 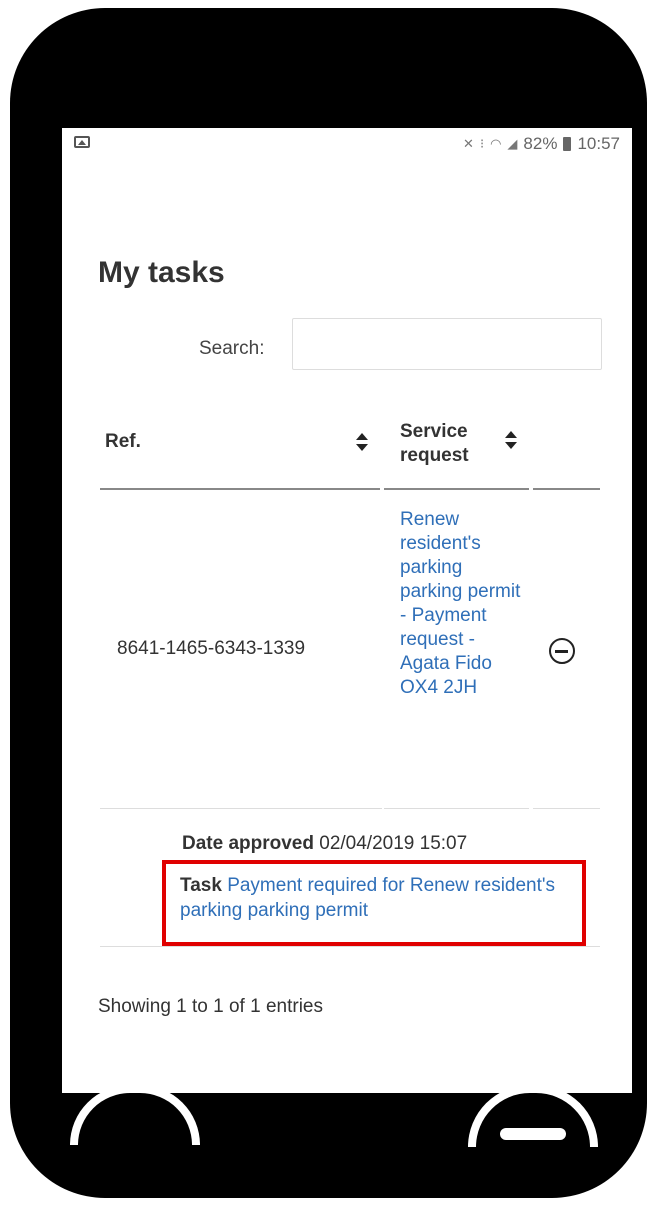 What do you see at coordinates (445, 444) in the screenshot?
I see `column-header-service-request: Service request` at bounding box center [445, 444].